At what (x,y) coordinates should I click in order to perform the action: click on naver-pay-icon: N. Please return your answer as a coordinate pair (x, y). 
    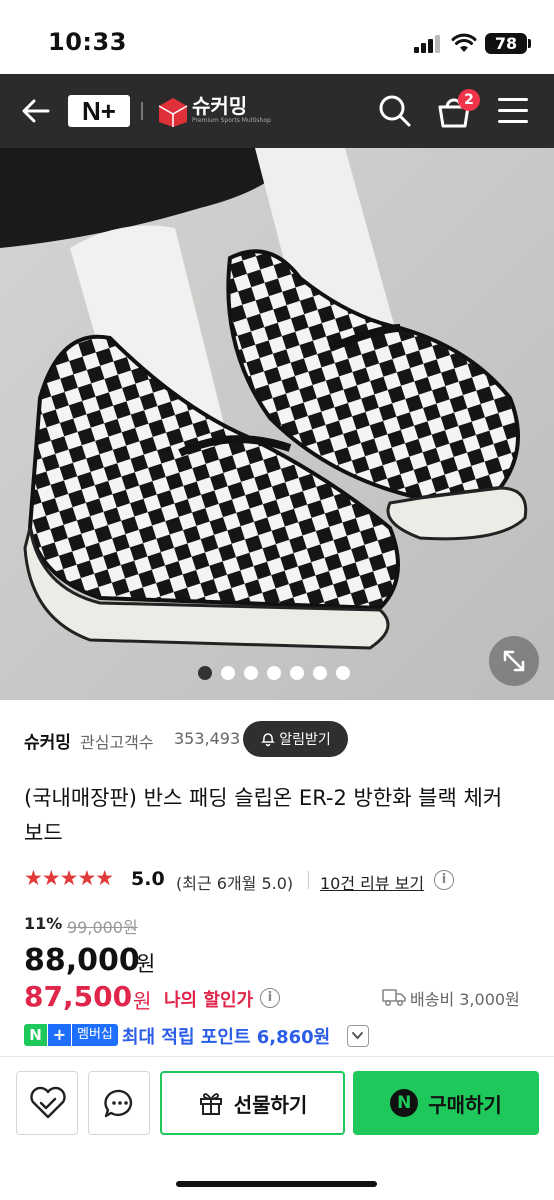
    Looking at the image, I should click on (404, 1103).